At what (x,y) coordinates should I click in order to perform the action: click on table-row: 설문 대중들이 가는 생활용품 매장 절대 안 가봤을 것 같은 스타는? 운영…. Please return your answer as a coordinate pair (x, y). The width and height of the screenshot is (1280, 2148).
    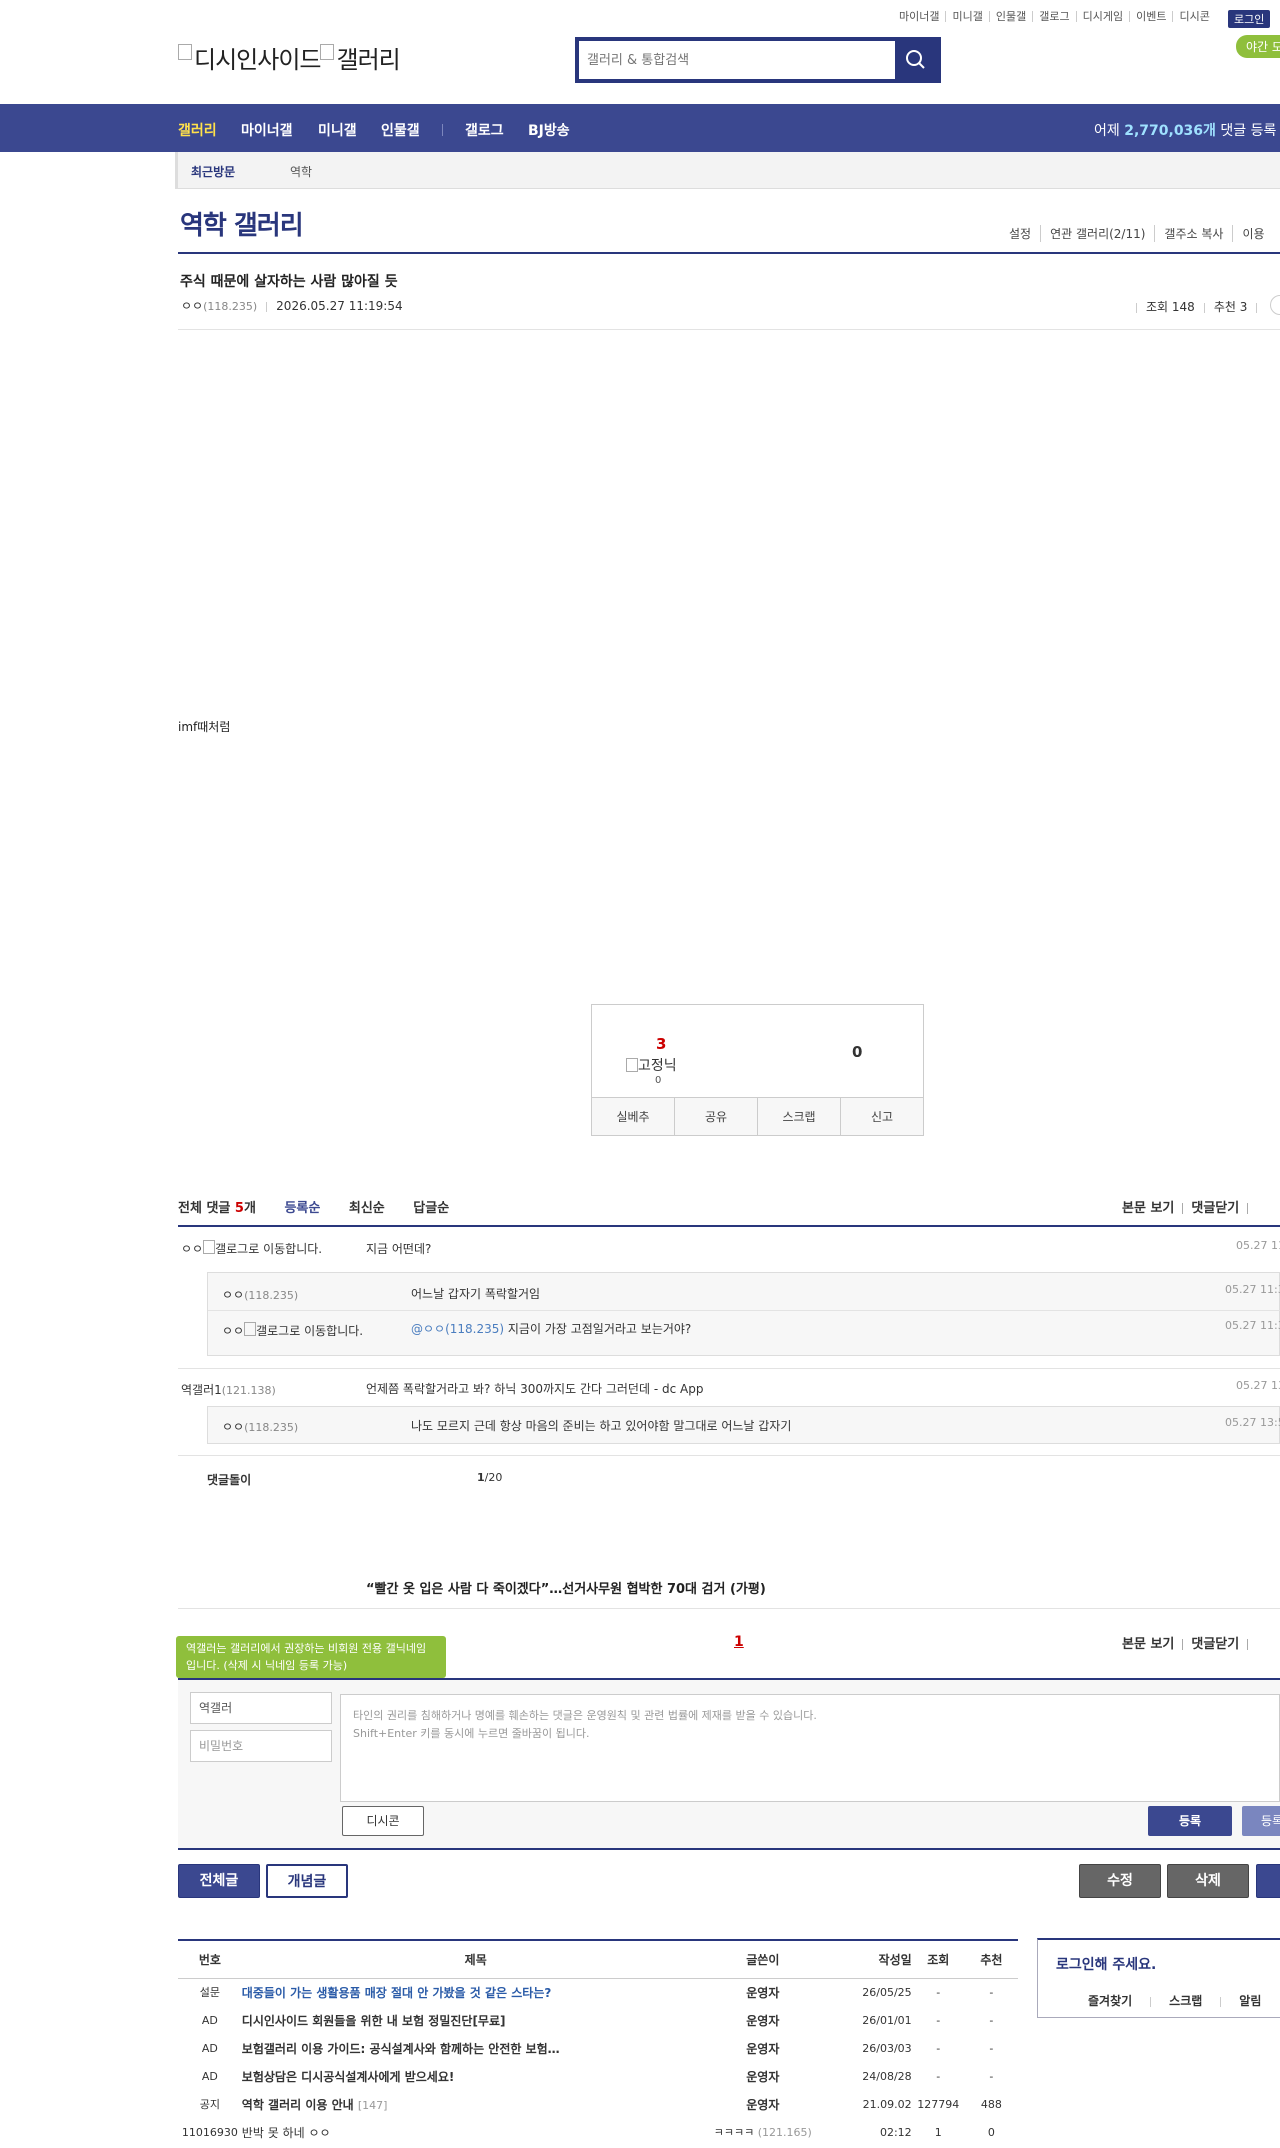
    Looking at the image, I should click on (598, 1992).